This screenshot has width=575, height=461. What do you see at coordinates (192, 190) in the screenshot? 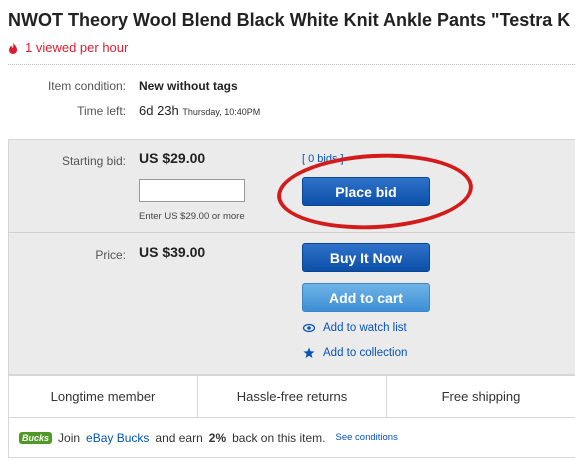
I see `bid-amount-input` at bounding box center [192, 190].